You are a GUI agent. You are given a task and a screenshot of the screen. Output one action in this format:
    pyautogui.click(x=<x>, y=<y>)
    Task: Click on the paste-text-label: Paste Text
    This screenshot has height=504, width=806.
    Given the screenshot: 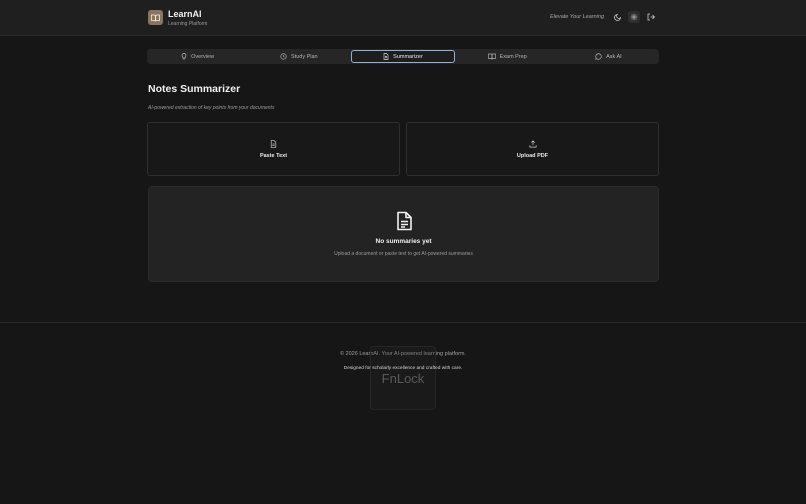 What is the action you would take?
    pyautogui.click(x=273, y=155)
    